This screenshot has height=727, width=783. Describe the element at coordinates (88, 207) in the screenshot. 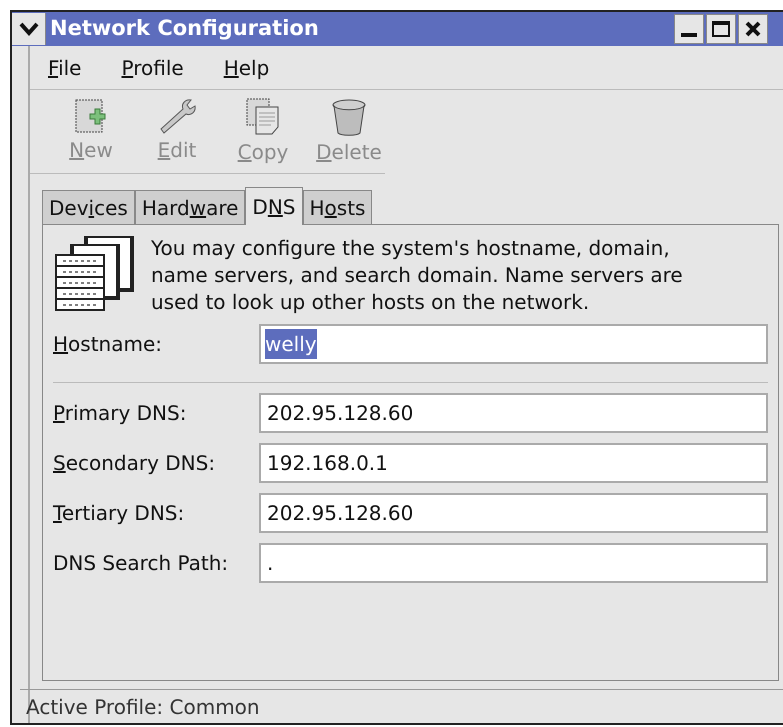

I see `tab: Devices` at that location.